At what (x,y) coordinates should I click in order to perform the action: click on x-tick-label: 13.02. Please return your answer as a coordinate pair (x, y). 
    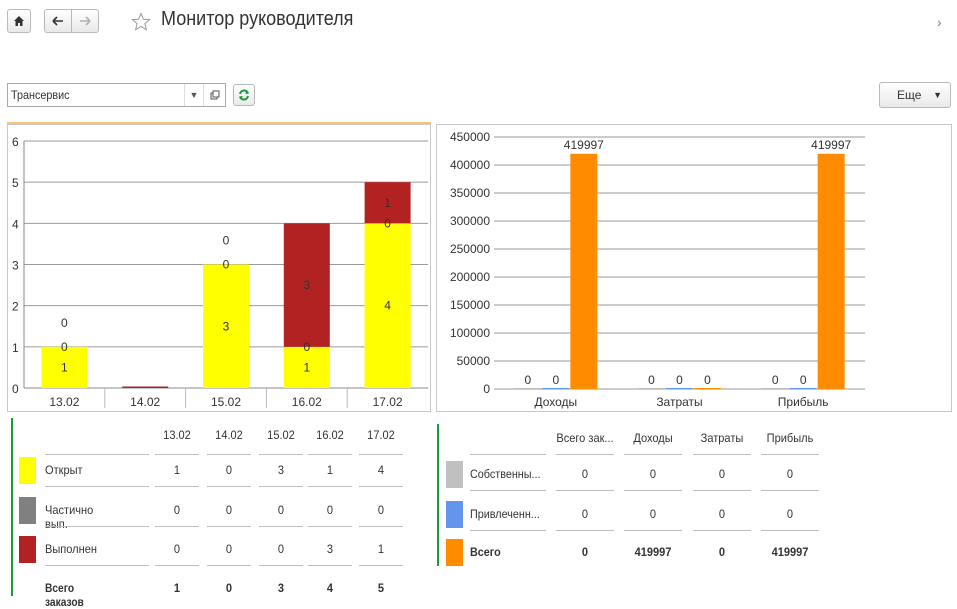
    Looking at the image, I should click on (64, 402).